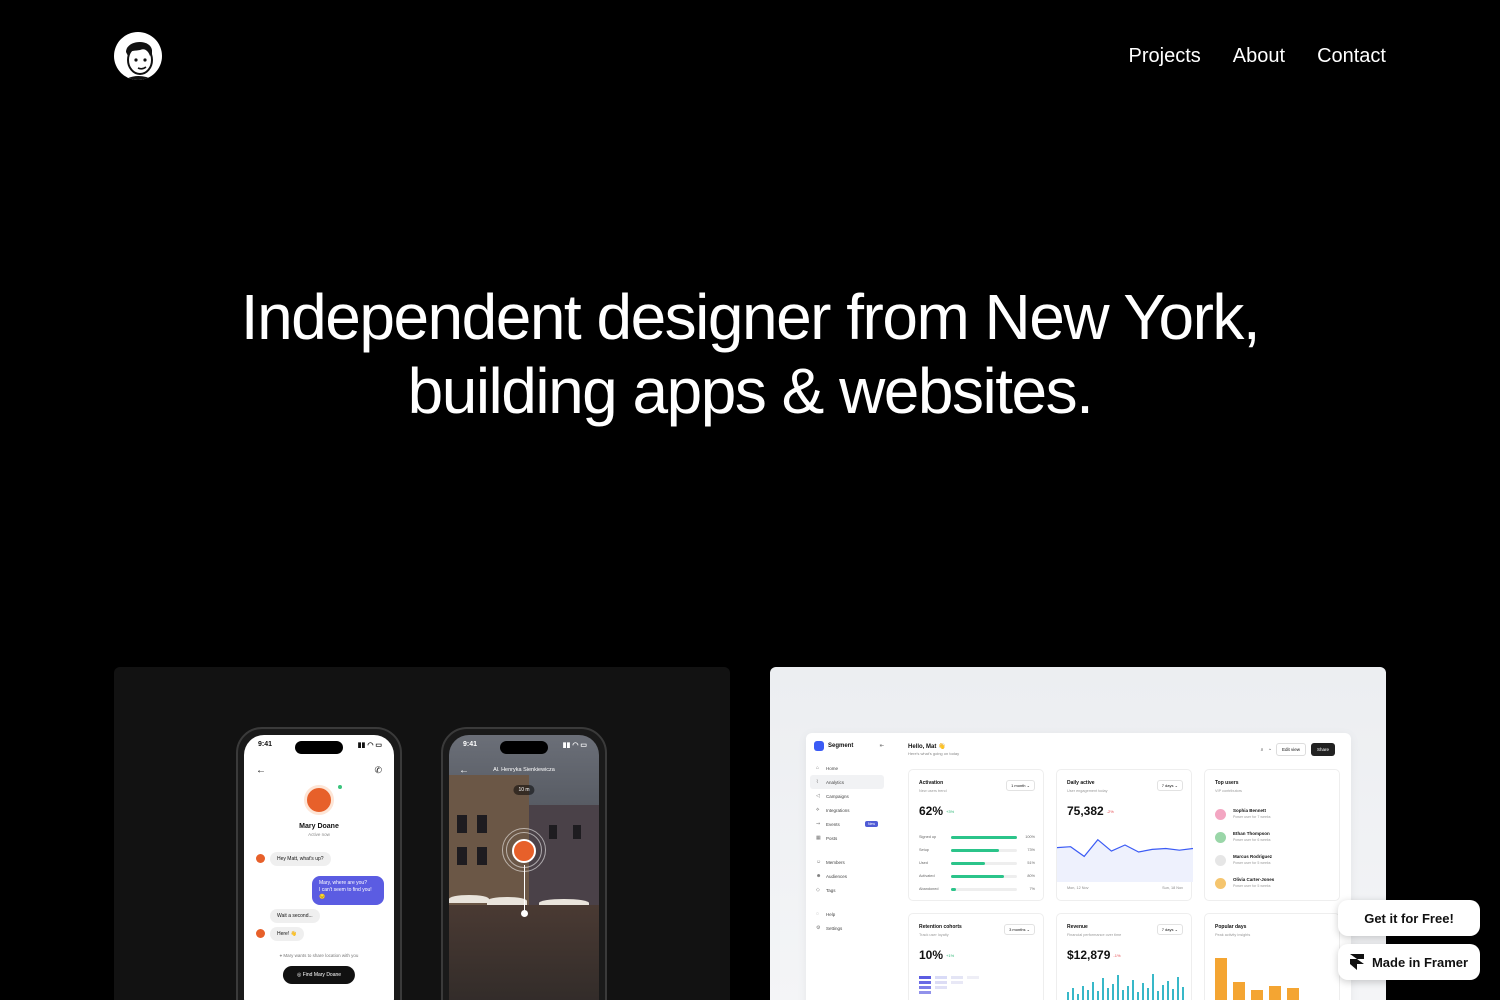 Image resolution: width=1500 pixels, height=1000 pixels. What do you see at coordinates (1020, 785) in the screenshot?
I see `period-select: 1 month ⌄` at bounding box center [1020, 785].